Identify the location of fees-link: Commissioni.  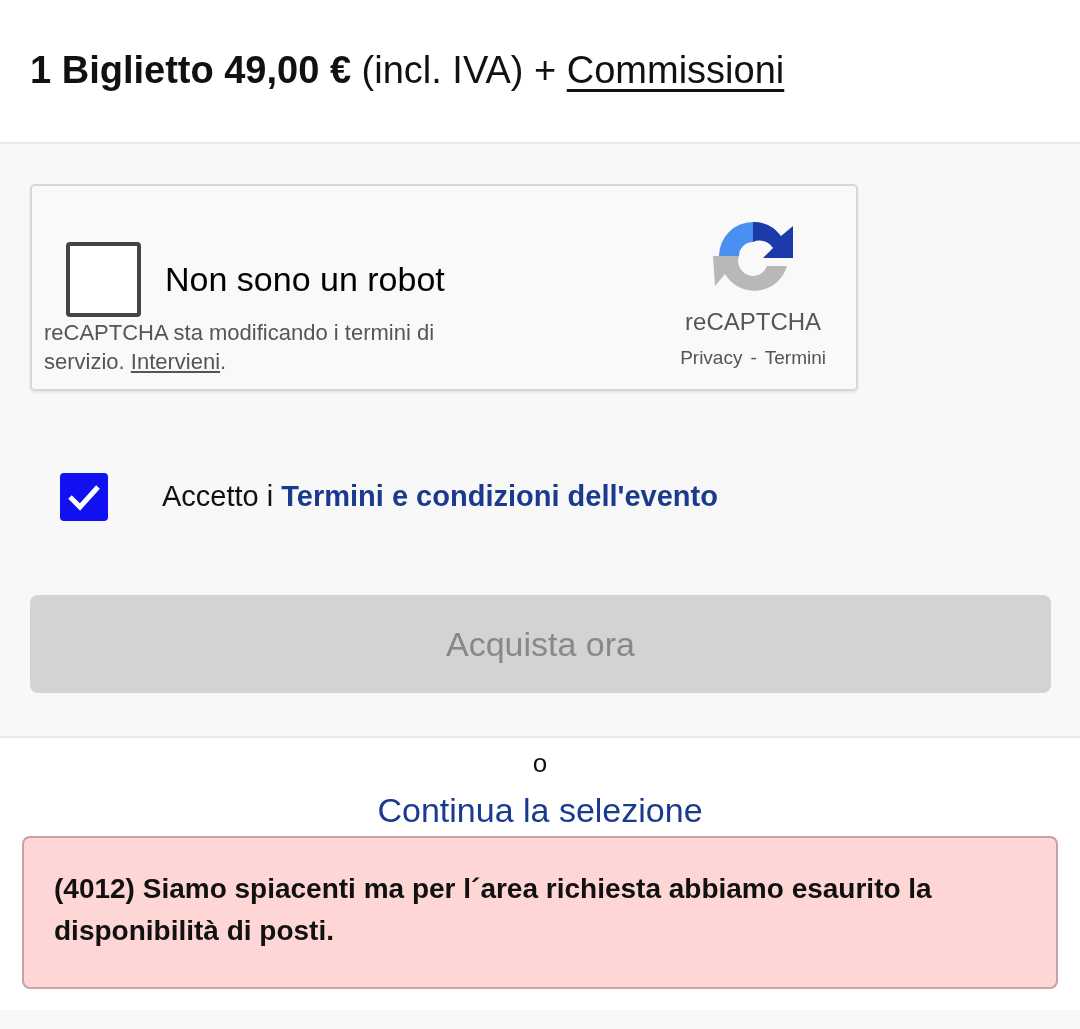
(675, 70).